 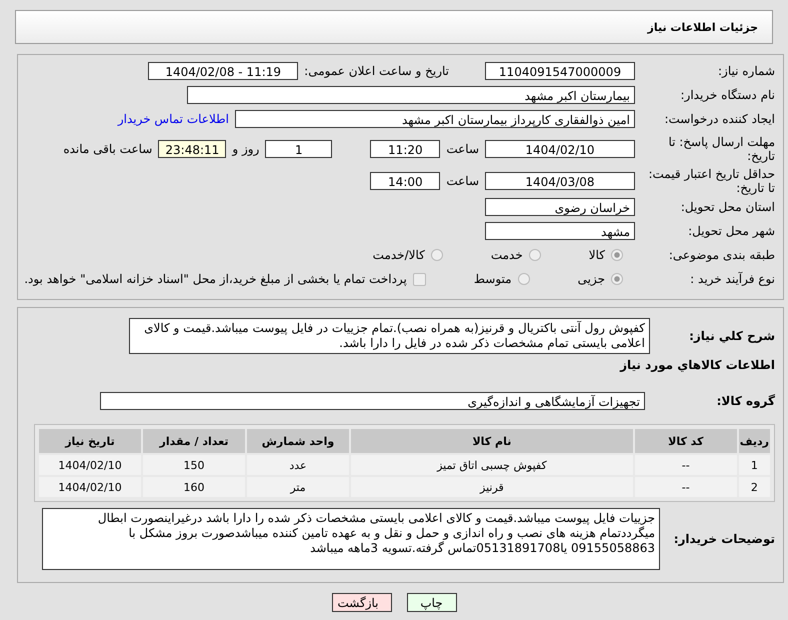 What do you see at coordinates (732, 279) in the screenshot?
I see `field-label: نوع فرآیند خرید :` at bounding box center [732, 279].